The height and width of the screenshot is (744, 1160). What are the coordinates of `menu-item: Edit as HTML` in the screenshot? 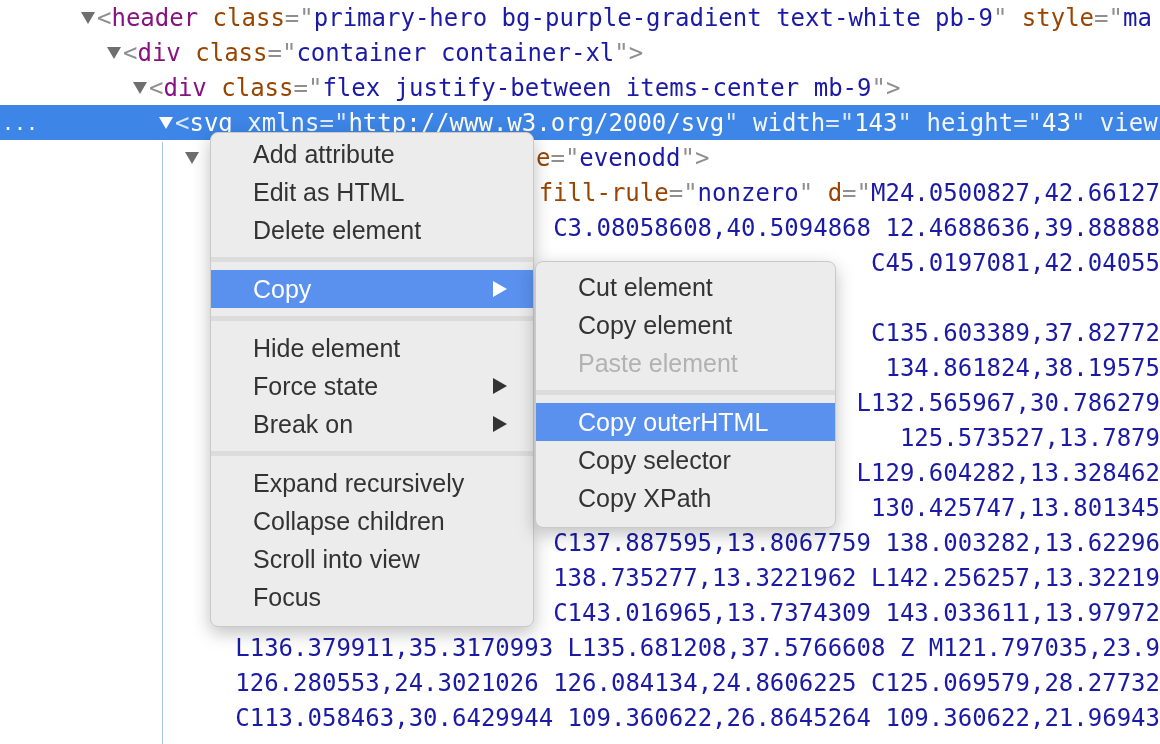 It's located at (372, 192).